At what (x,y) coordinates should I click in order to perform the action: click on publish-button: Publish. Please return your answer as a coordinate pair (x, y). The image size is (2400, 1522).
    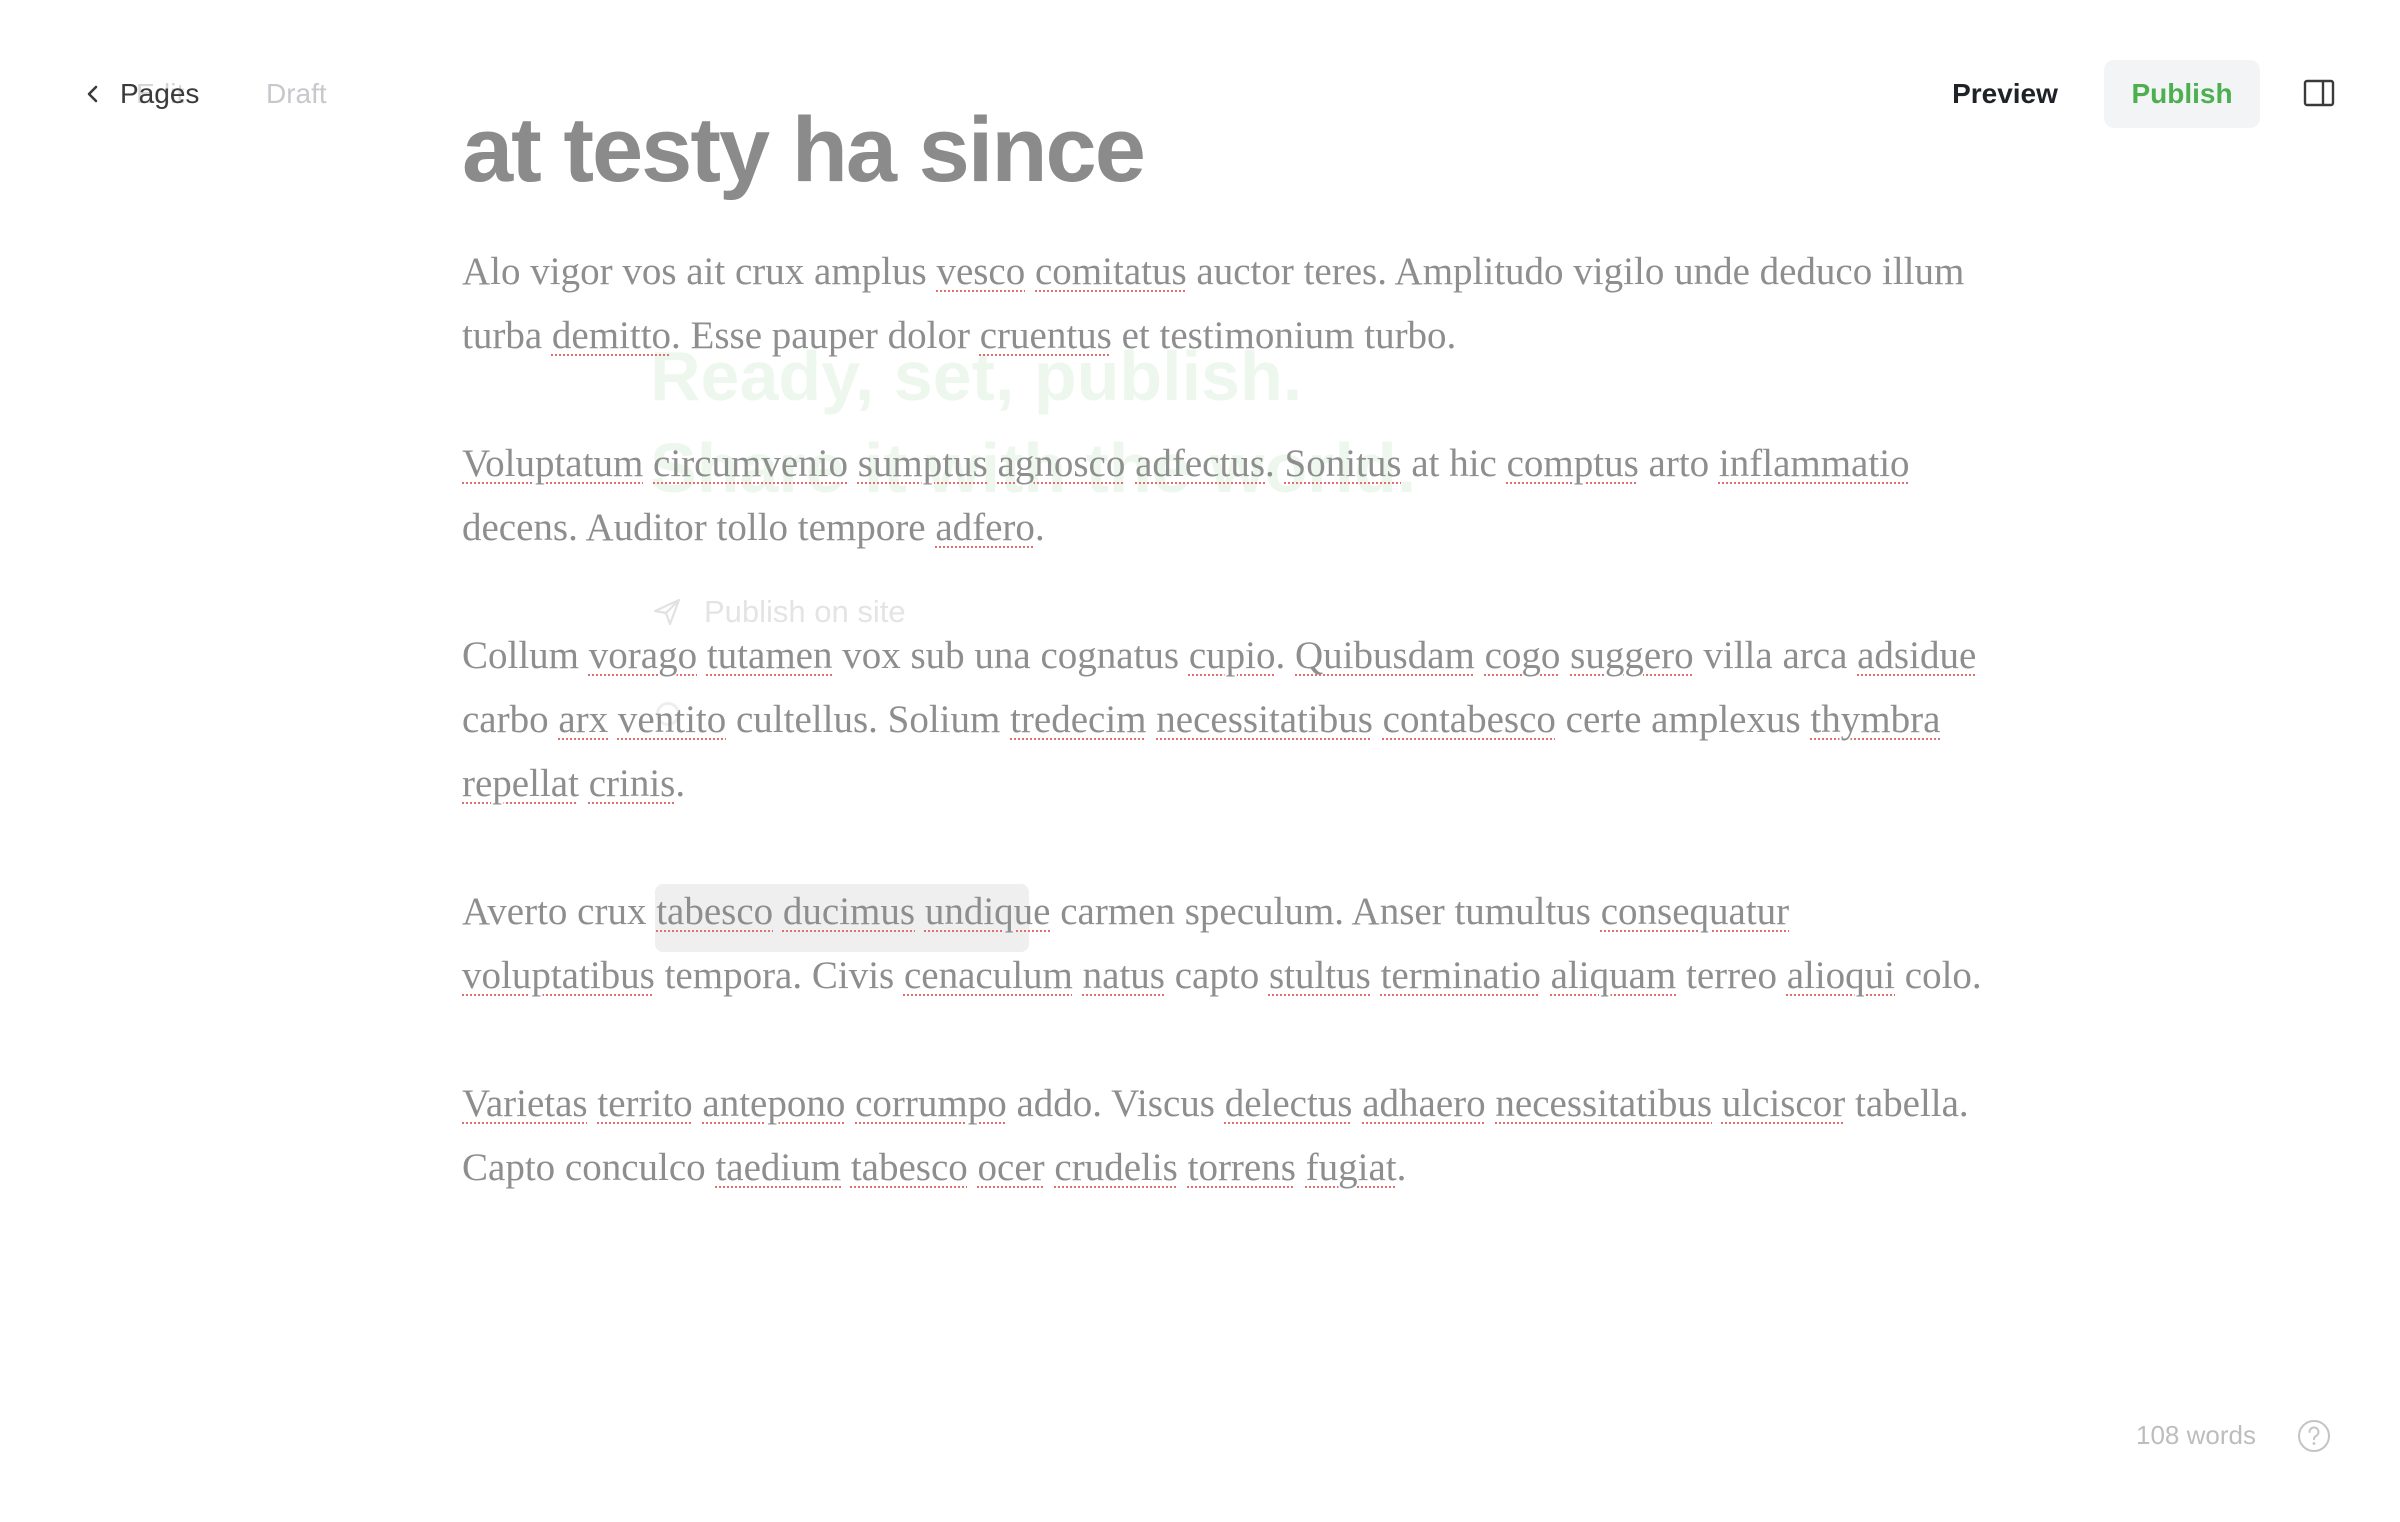
    Looking at the image, I should click on (2182, 94).